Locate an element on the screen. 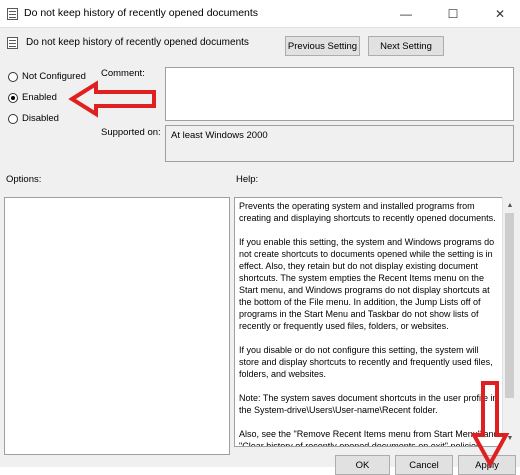 The width and height of the screenshot is (520, 475). radio-label: Enabled is located at coordinates (39, 97).